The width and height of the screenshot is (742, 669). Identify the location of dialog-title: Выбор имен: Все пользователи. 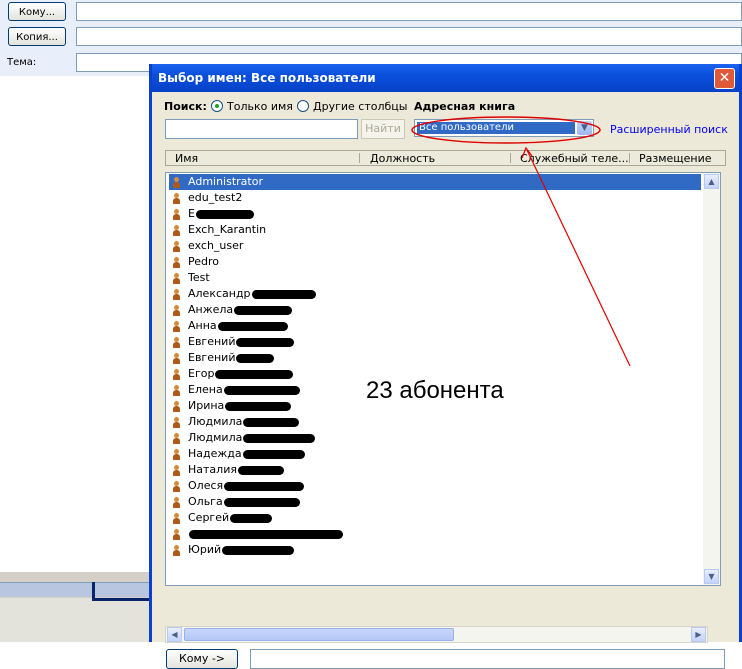
(267, 78).